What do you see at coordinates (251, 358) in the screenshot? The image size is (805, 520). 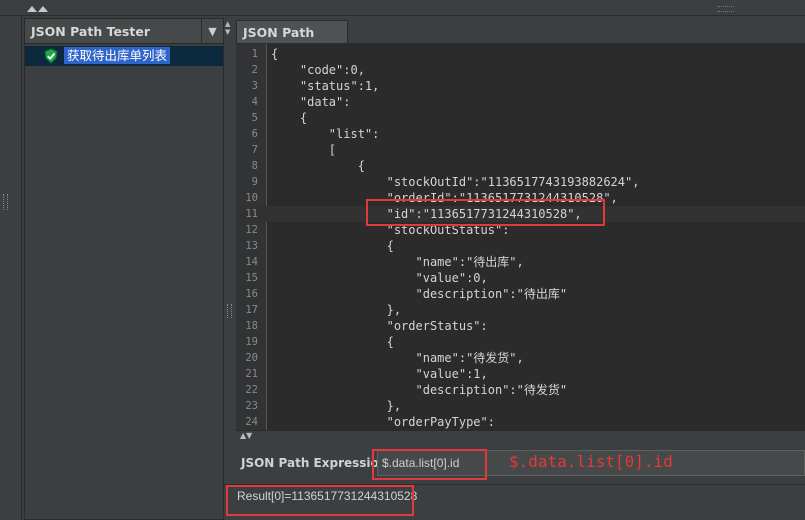 I see `line-number: 20` at bounding box center [251, 358].